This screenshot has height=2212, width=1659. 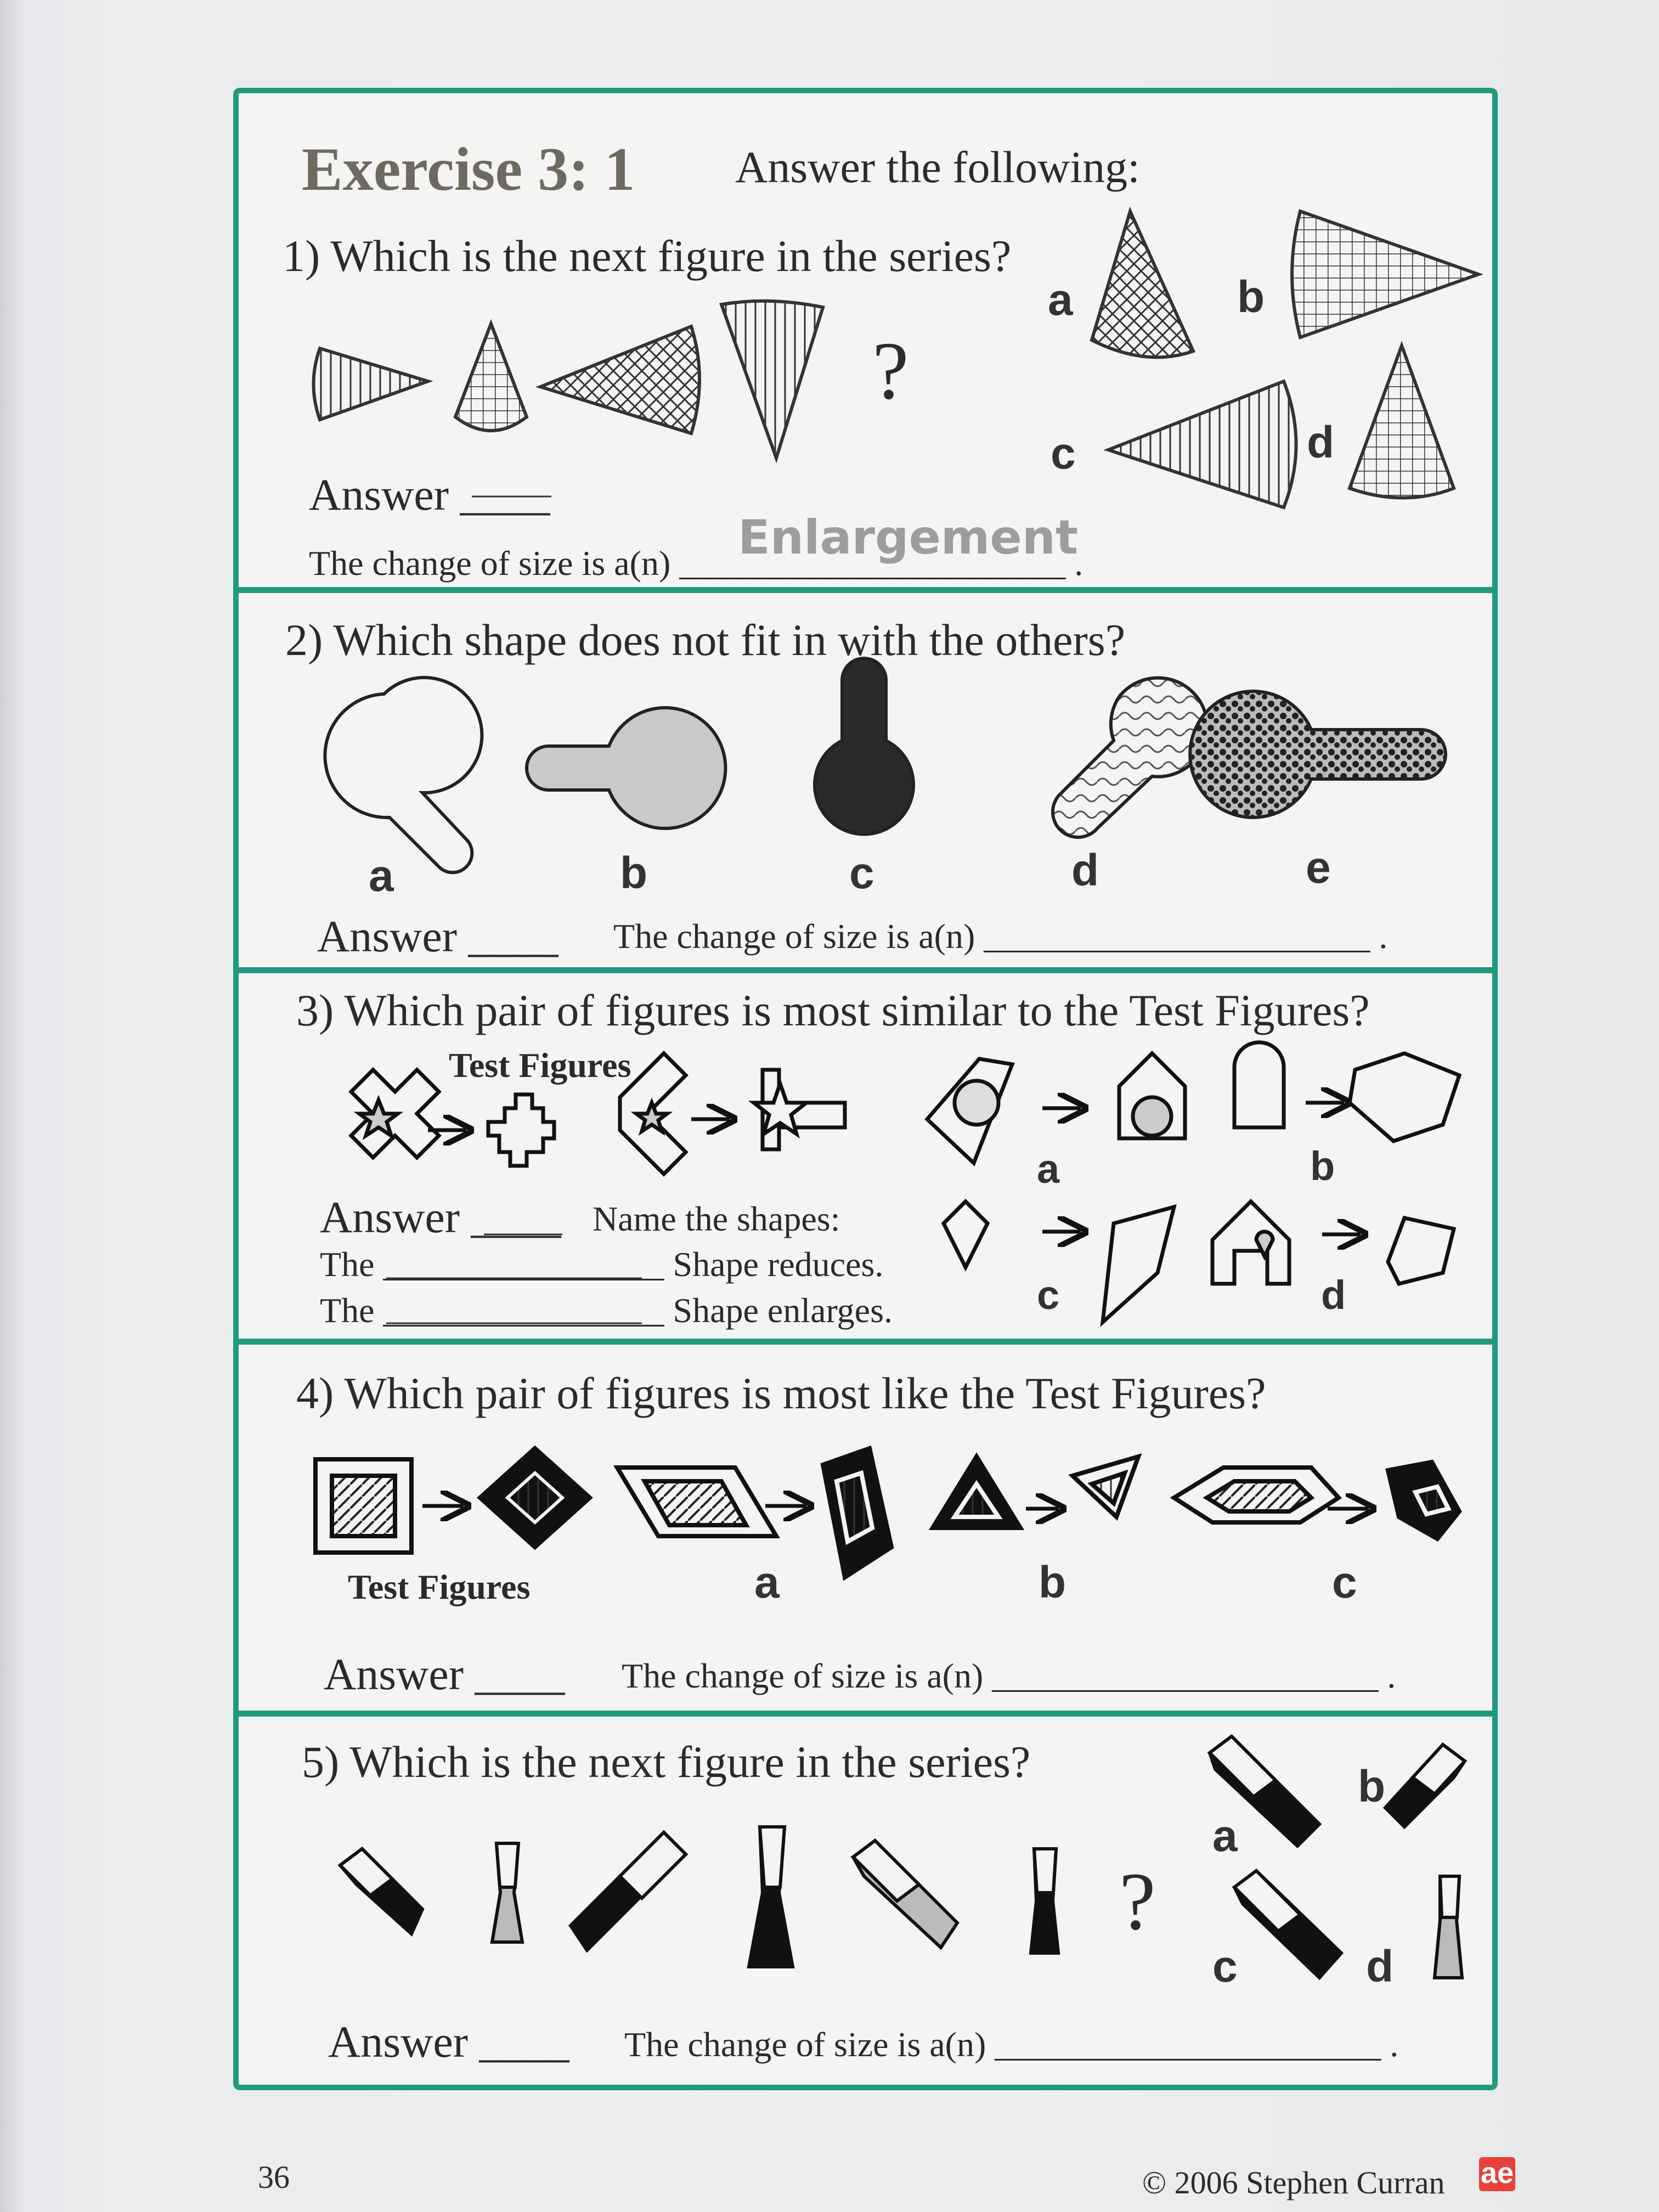 What do you see at coordinates (895, 1169) in the screenshot?
I see `q3-arrow` at bounding box center [895, 1169].